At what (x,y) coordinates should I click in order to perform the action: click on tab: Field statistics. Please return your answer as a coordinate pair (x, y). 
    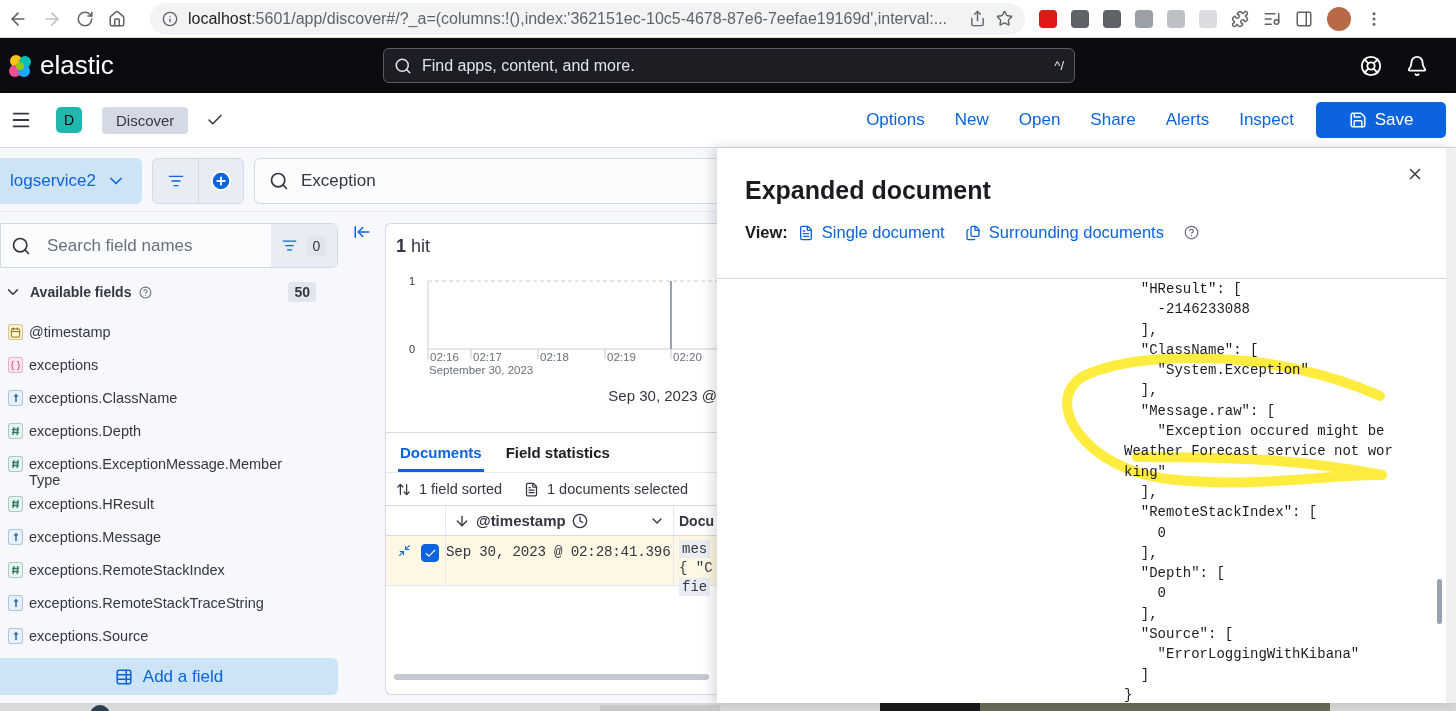
    Looking at the image, I should click on (557, 455).